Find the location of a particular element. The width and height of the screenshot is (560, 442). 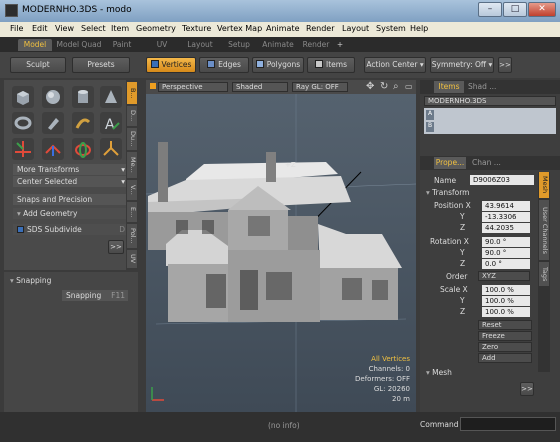

name-field: D9006Z03 is located at coordinates (502, 180).